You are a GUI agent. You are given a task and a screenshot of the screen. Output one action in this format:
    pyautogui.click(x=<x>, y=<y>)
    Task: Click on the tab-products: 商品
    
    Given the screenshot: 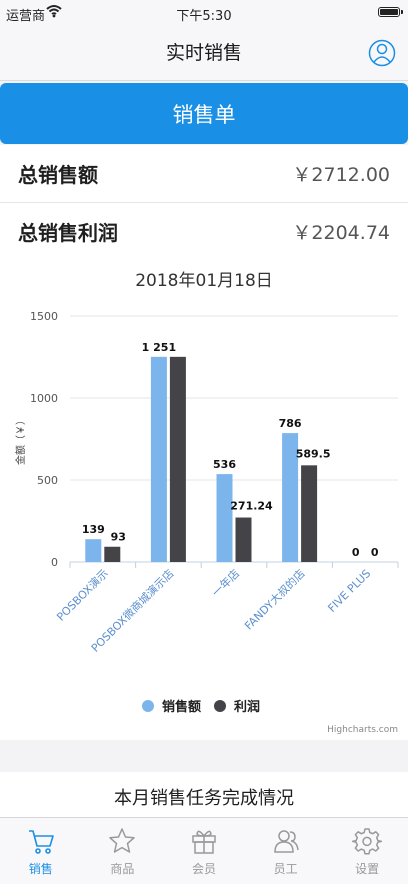 What is the action you would take?
    pyautogui.click(x=123, y=851)
    